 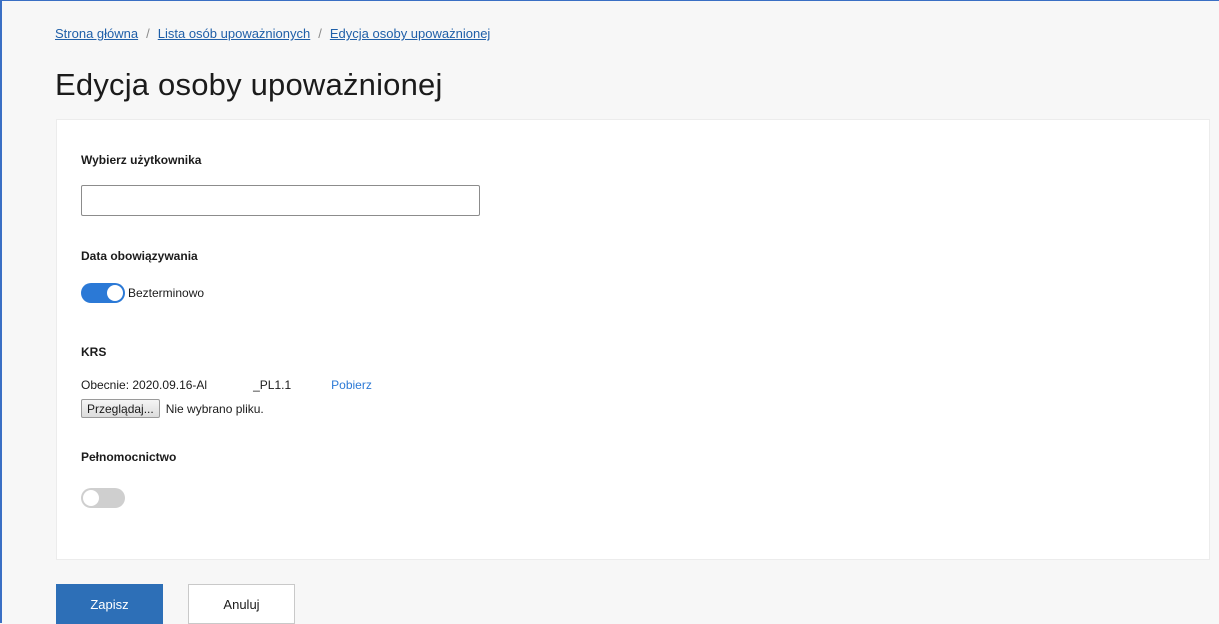 I want to click on power-of-attorney-toggle, so click(x=103, y=498).